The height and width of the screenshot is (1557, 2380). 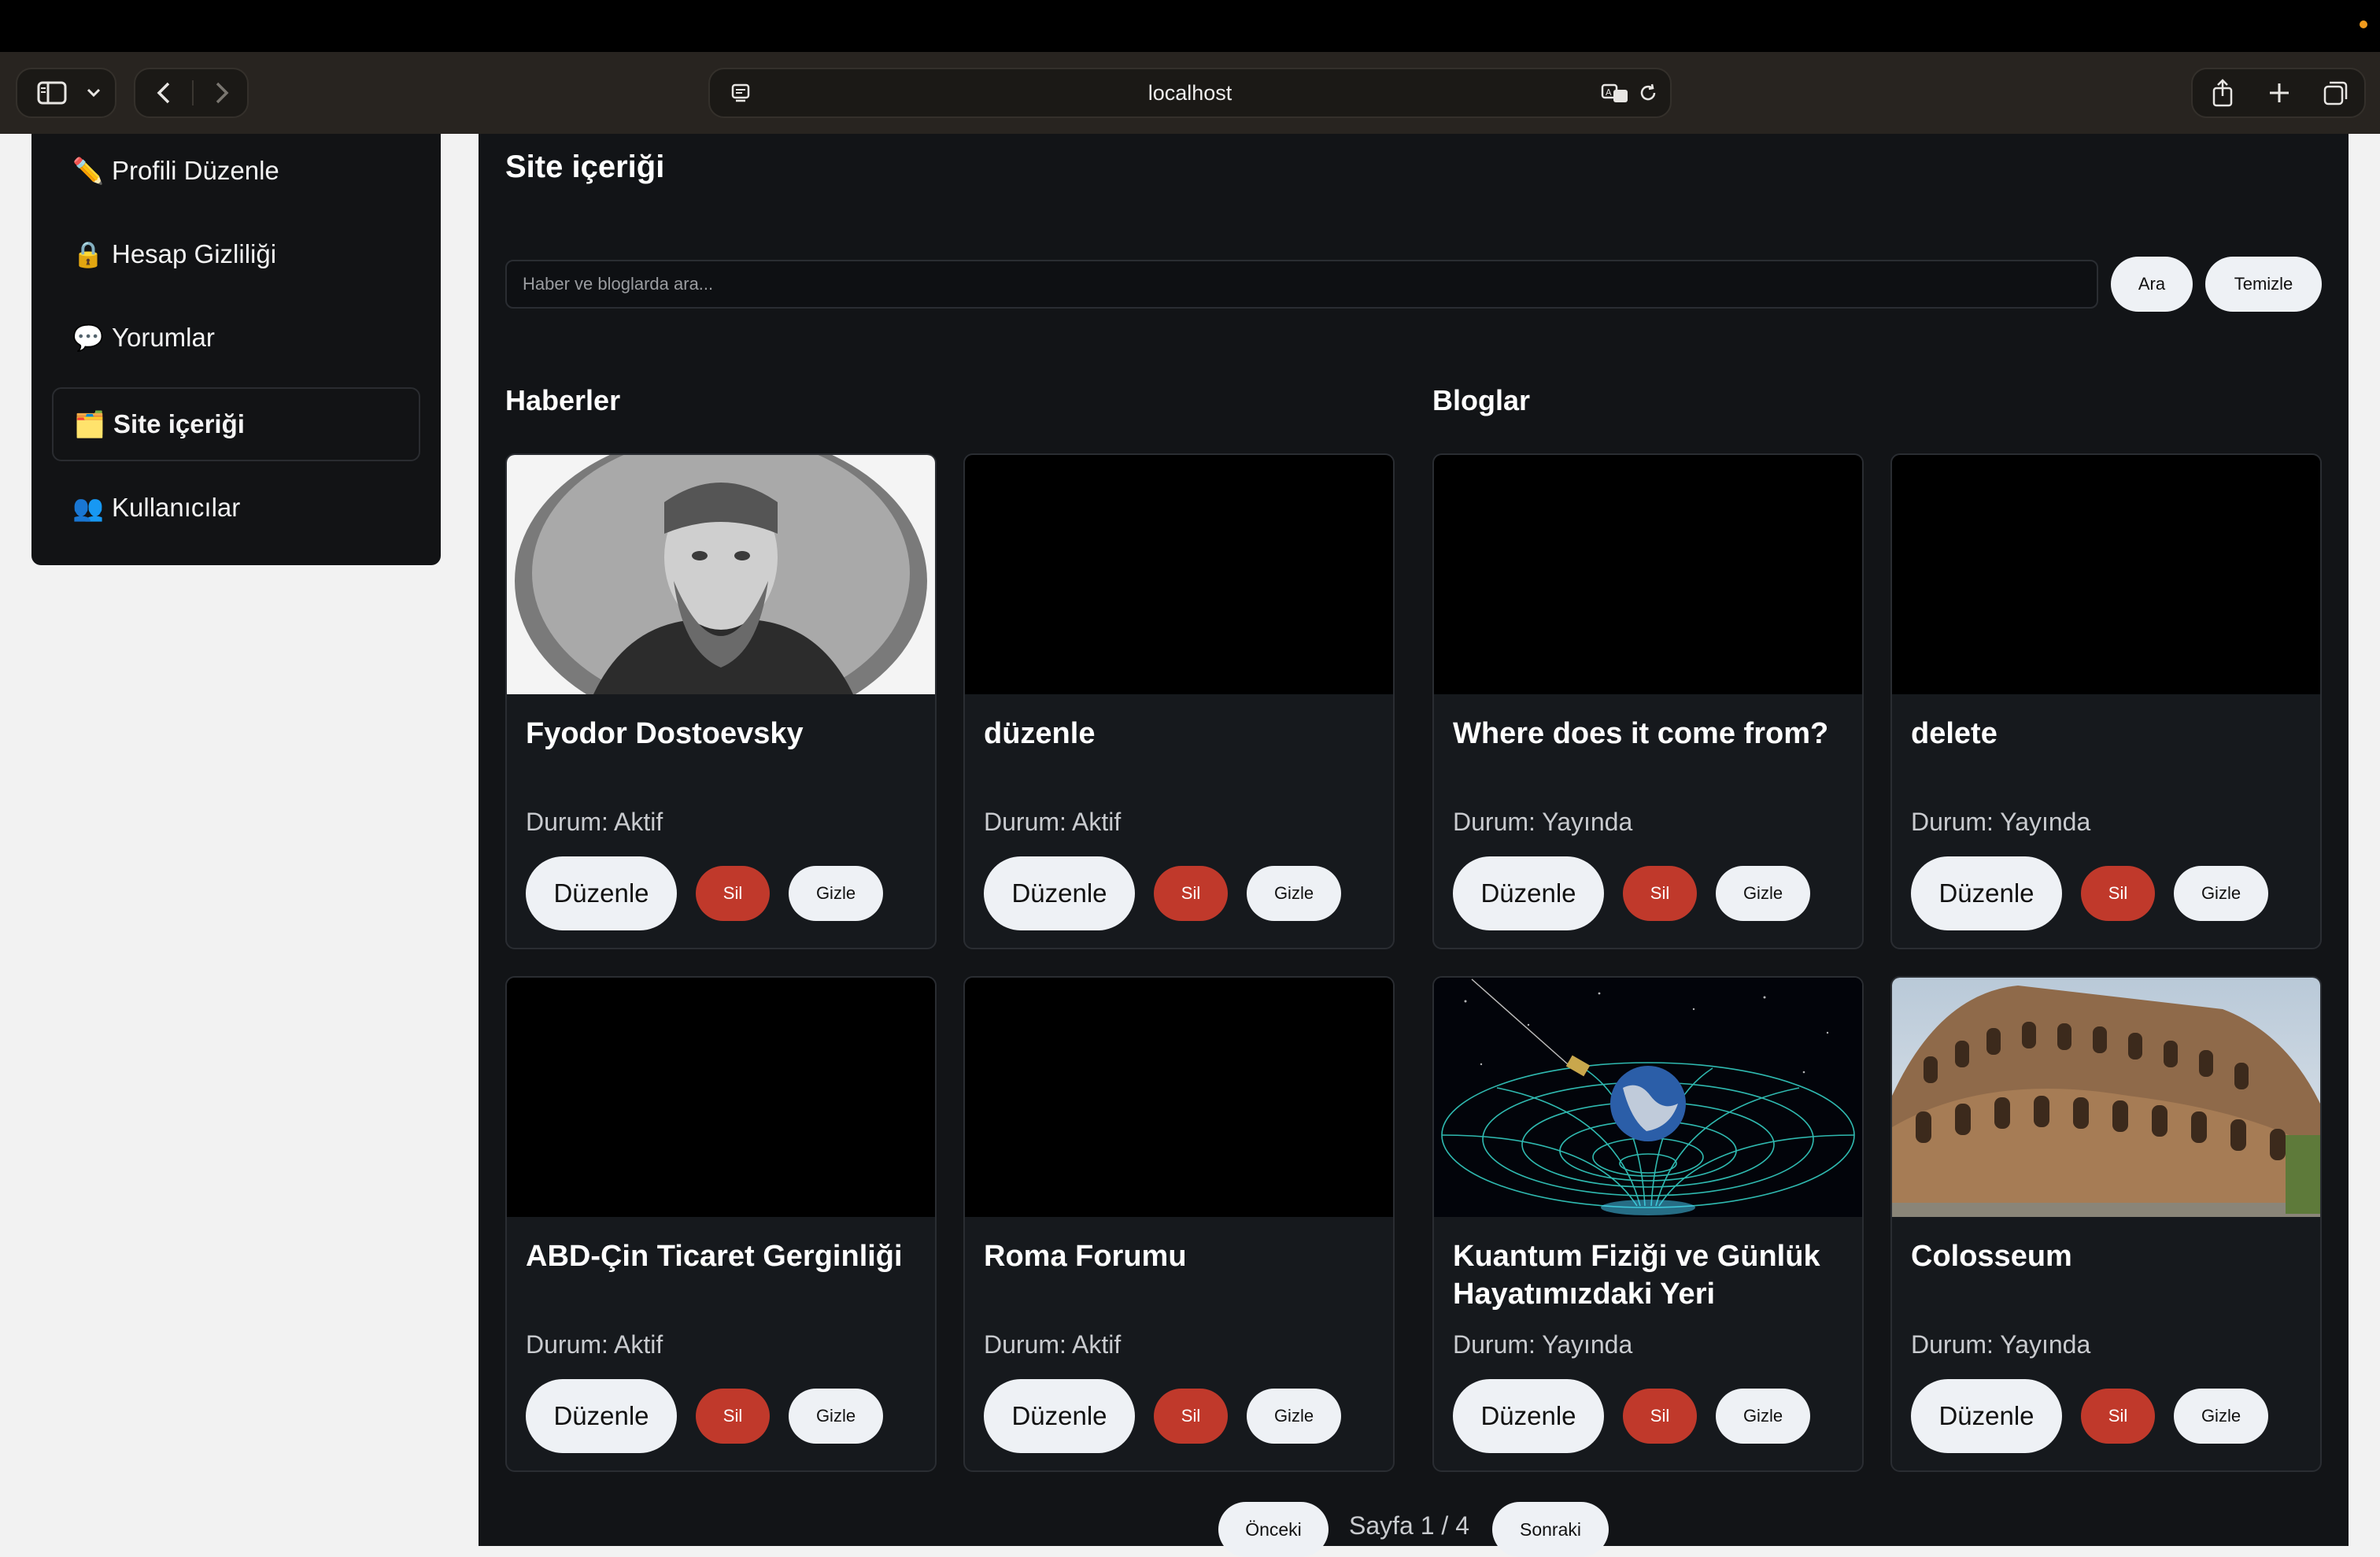 I want to click on system-menubar, so click(x=1190, y=26).